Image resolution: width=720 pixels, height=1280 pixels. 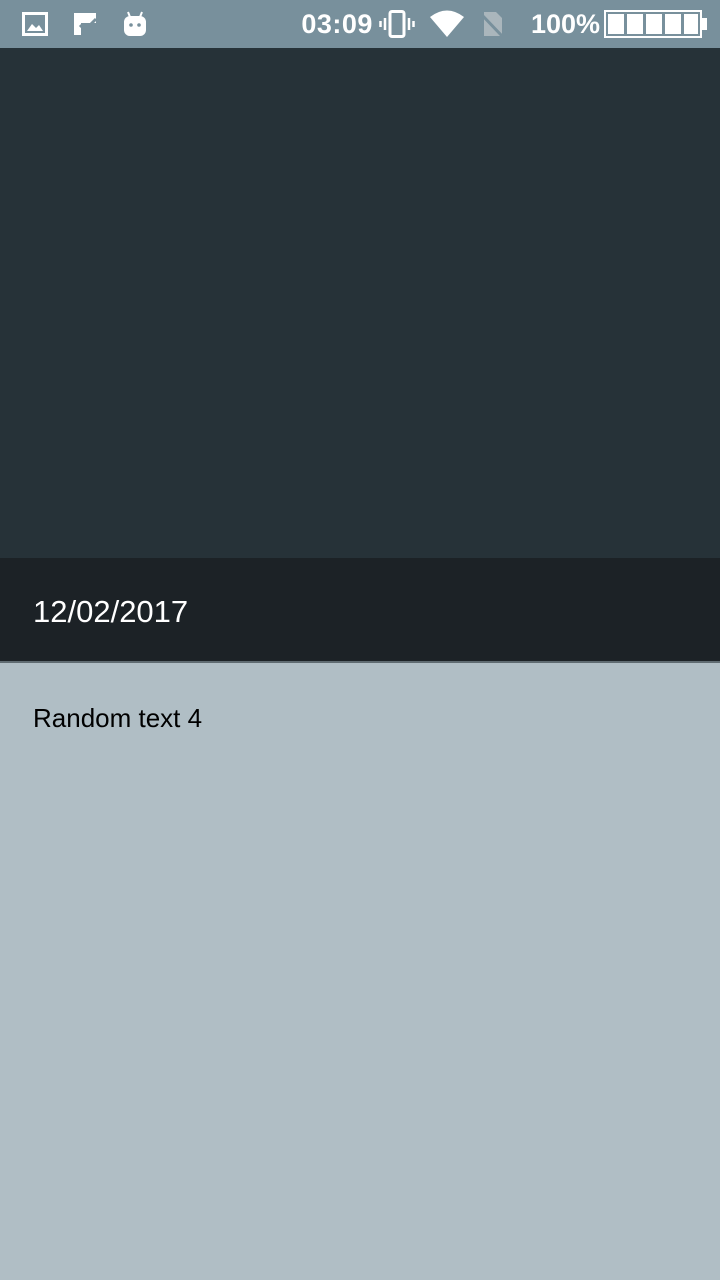 What do you see at coordinates (397, 24) in the screenshot?
I see `vibrate-icon` at bounding box center [397, 24].